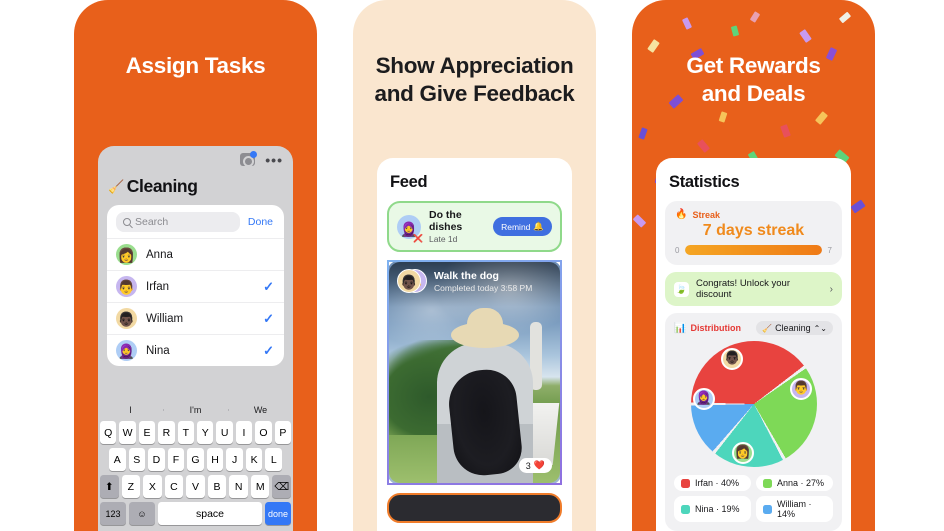  What do you see at coordinates (522, 226) in the screenshot?
I see `remind-button: Remind 🔔` at bounding box center [522, 226].